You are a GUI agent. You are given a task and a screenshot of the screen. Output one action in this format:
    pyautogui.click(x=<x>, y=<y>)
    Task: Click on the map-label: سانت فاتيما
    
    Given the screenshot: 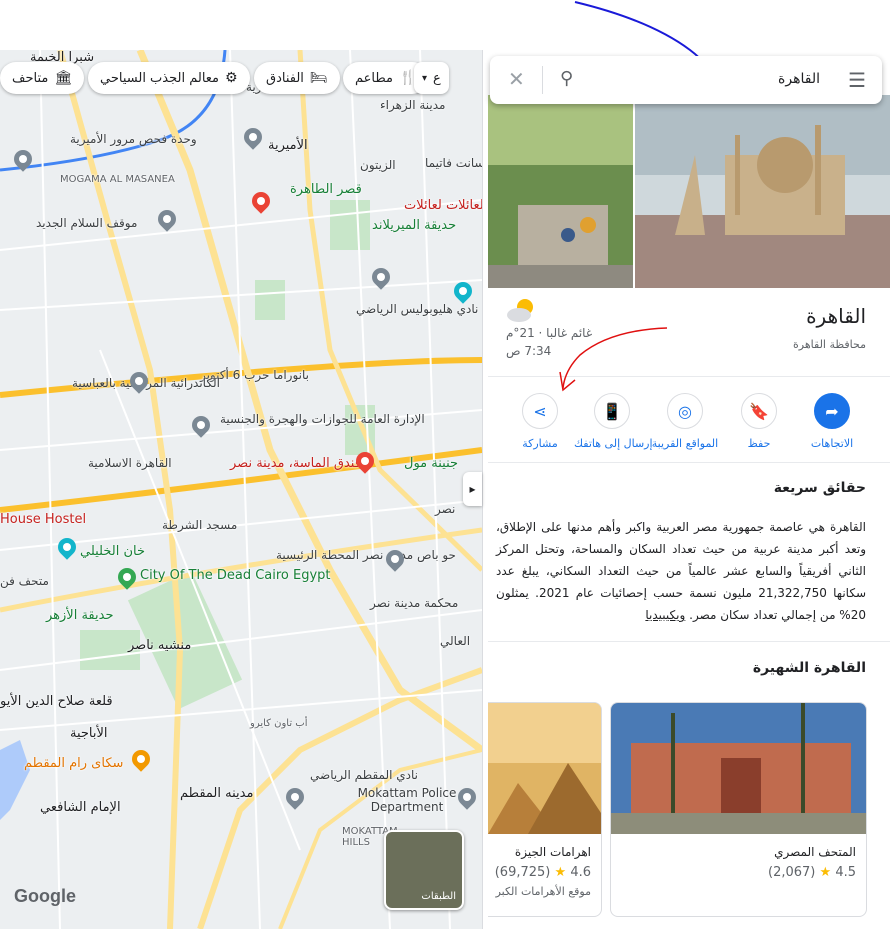 What is the action you would take?
    pyautogui.click(x=453, y=163)
    